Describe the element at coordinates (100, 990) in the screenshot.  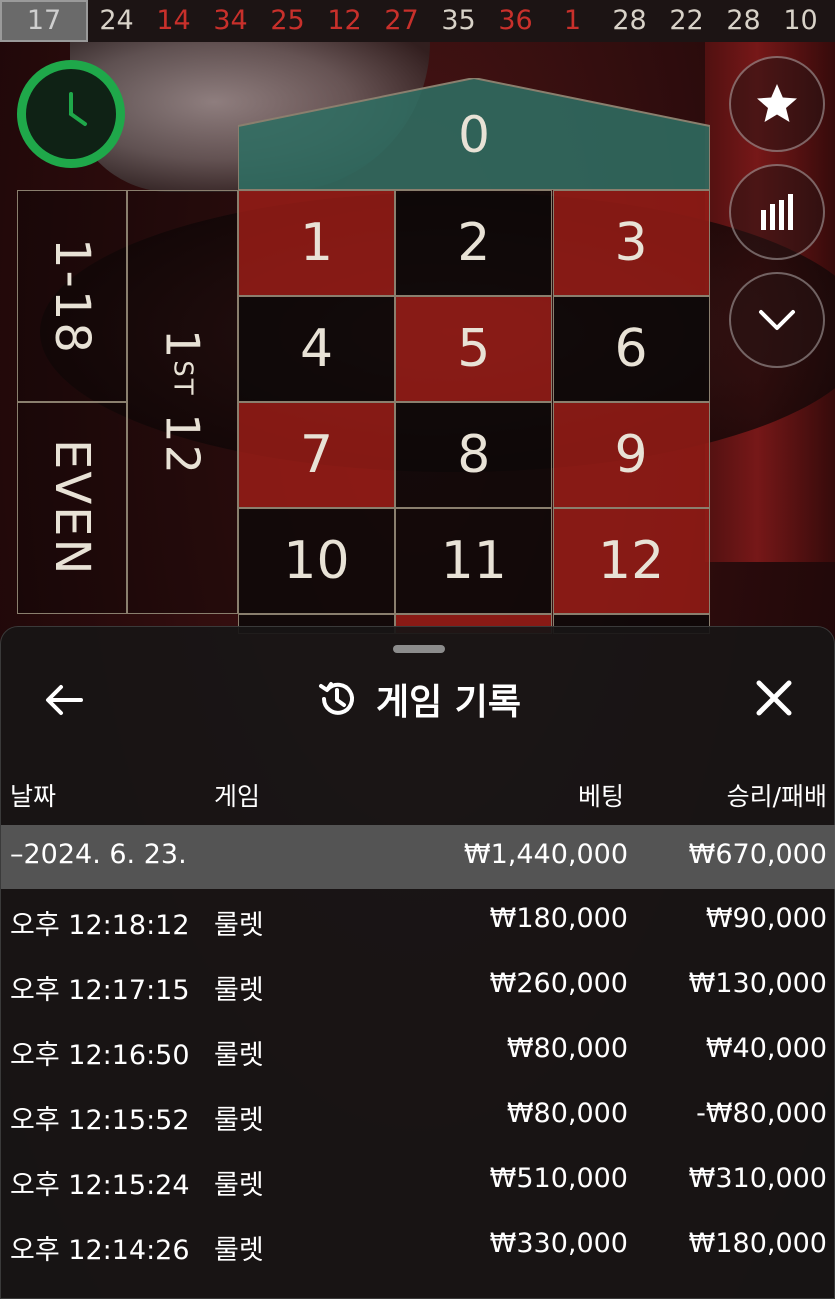
I see `row-time: 오후 12:17:15` at that location.